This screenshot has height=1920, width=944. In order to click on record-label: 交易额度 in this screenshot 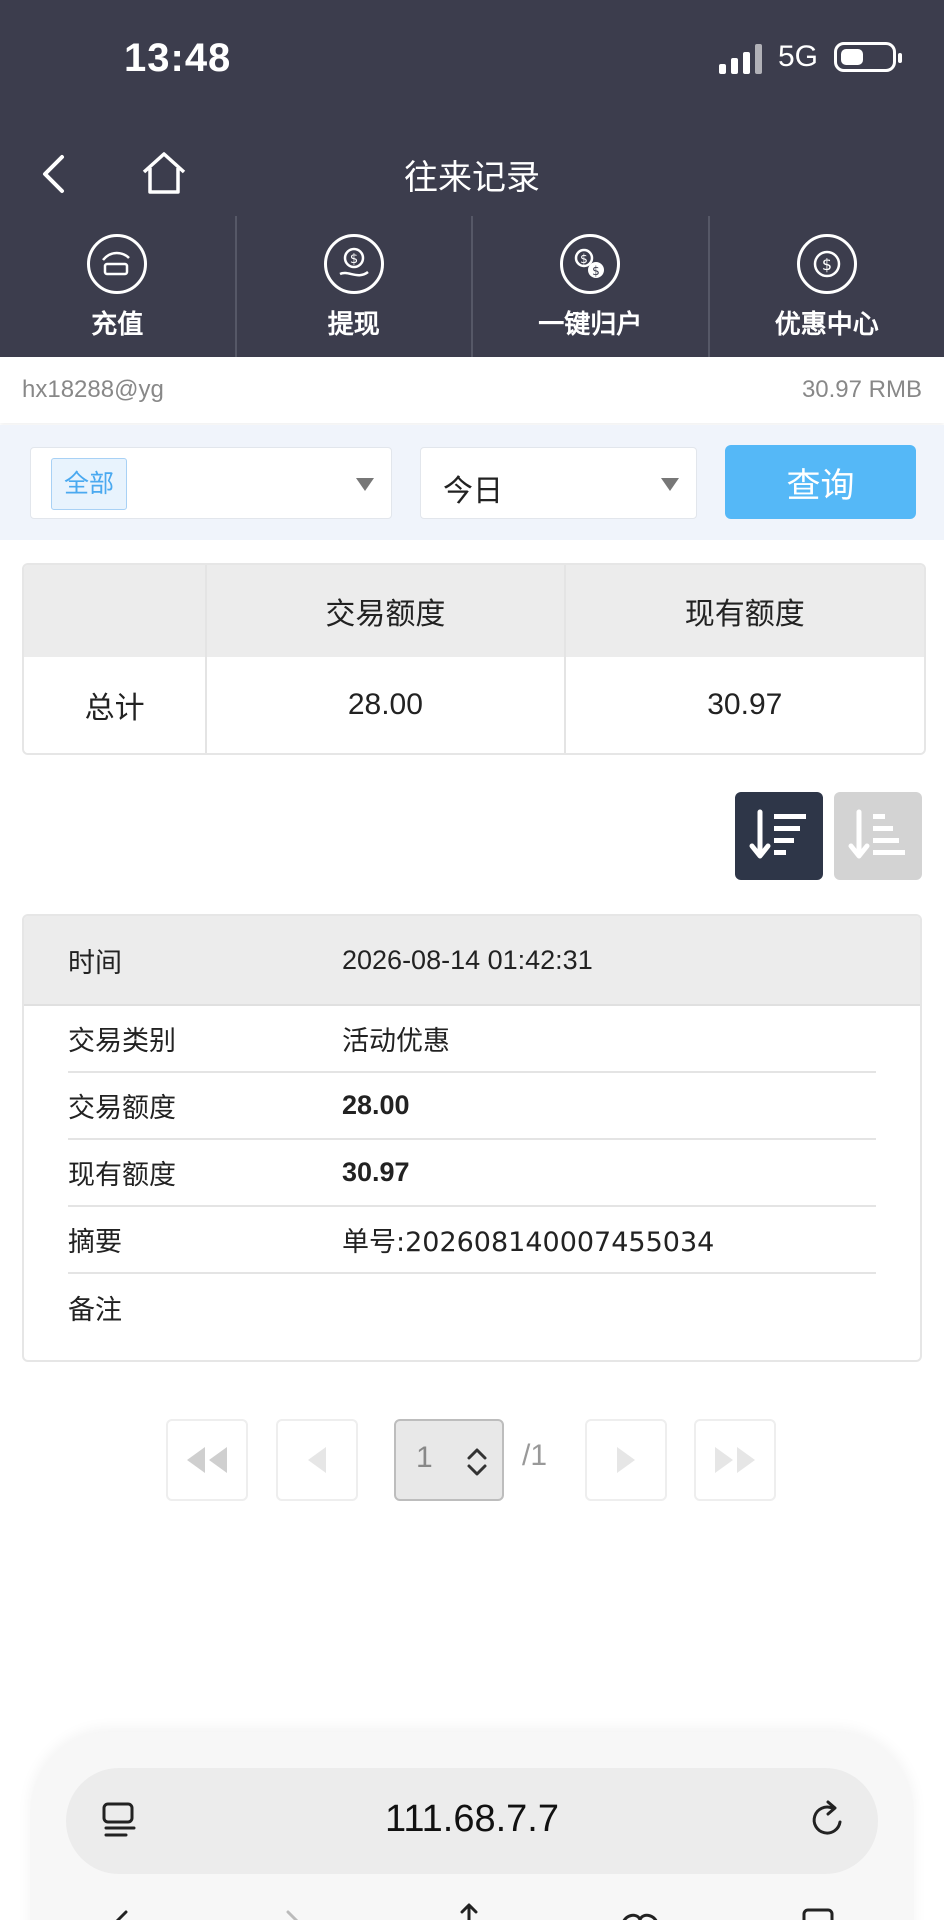, I will do `click(122, 1108)`.